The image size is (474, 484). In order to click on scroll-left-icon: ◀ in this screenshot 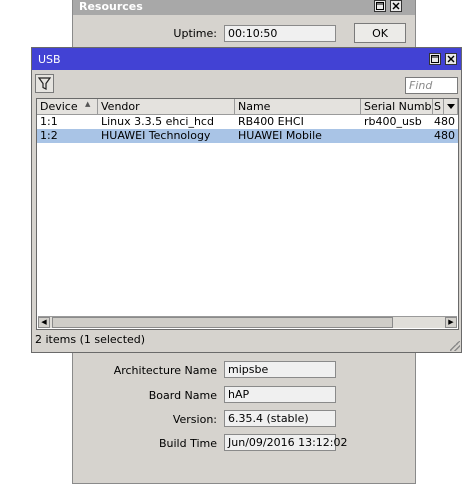, I will do `click(44, 322)`.